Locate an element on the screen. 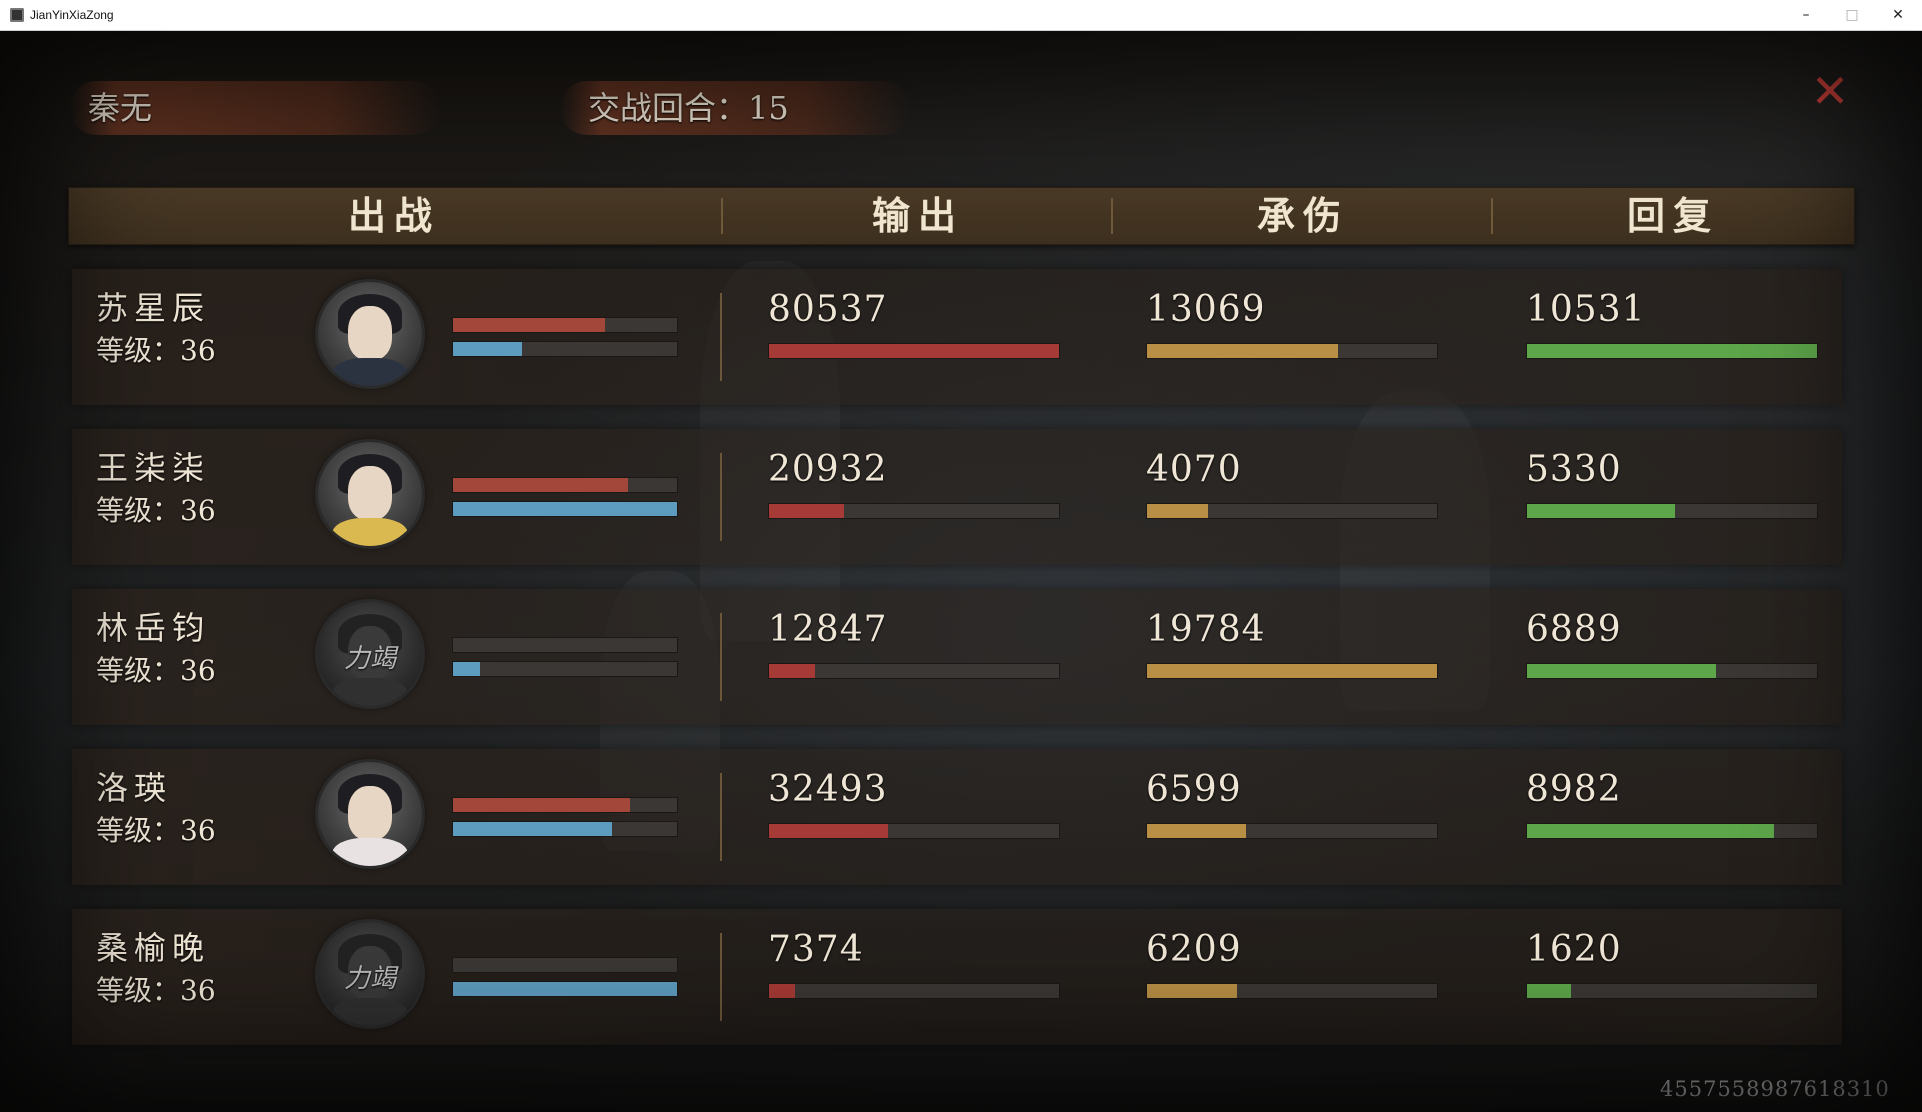 This screenshot has width=1922, height=1112. damage-taken-value: 6209 is located at coordinates (1194, 949).